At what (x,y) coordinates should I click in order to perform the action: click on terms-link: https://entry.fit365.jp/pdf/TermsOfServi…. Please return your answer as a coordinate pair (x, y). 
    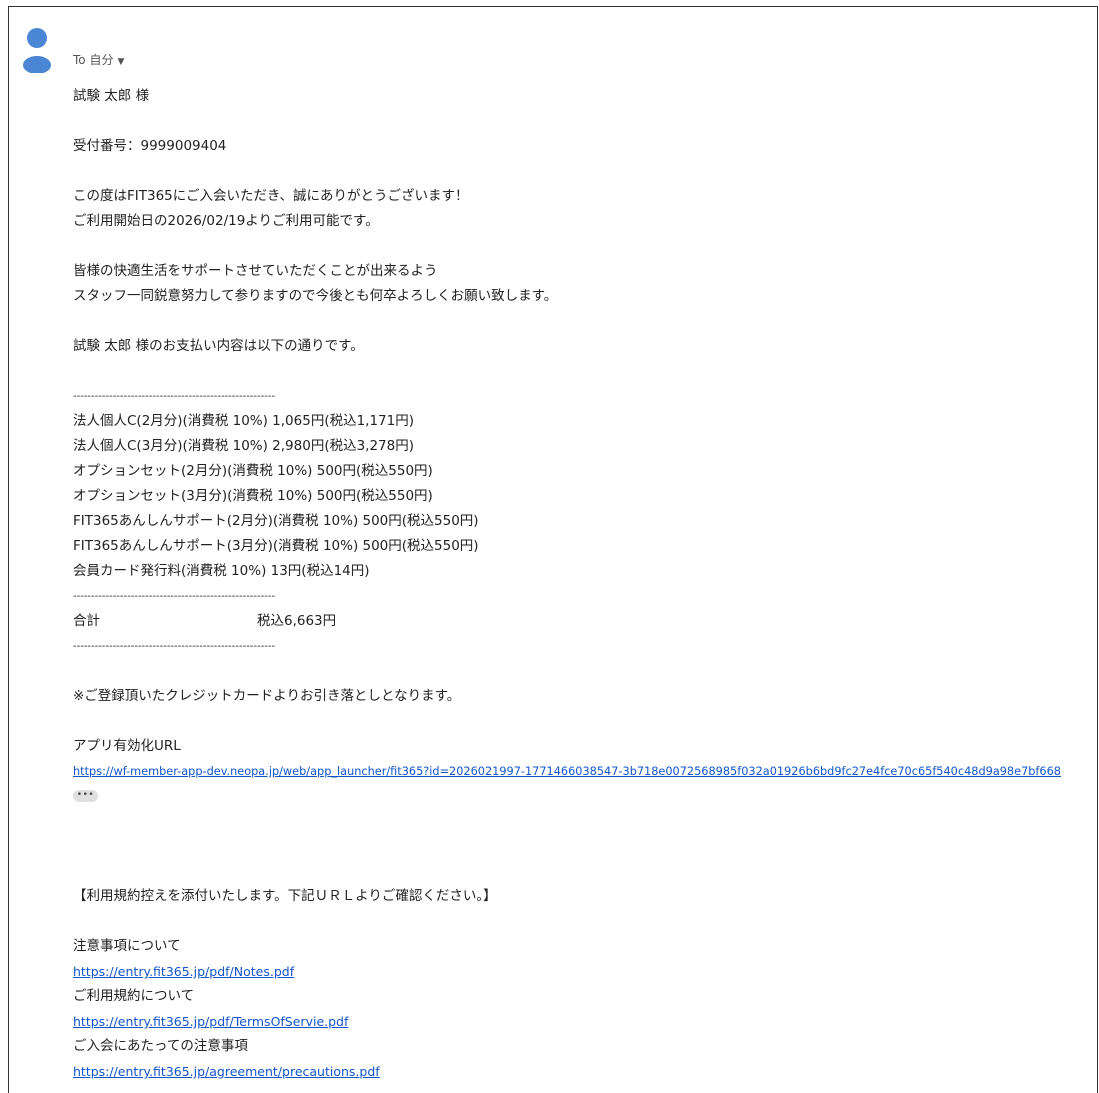
    Looking at the image, I should click on (210, 1021).